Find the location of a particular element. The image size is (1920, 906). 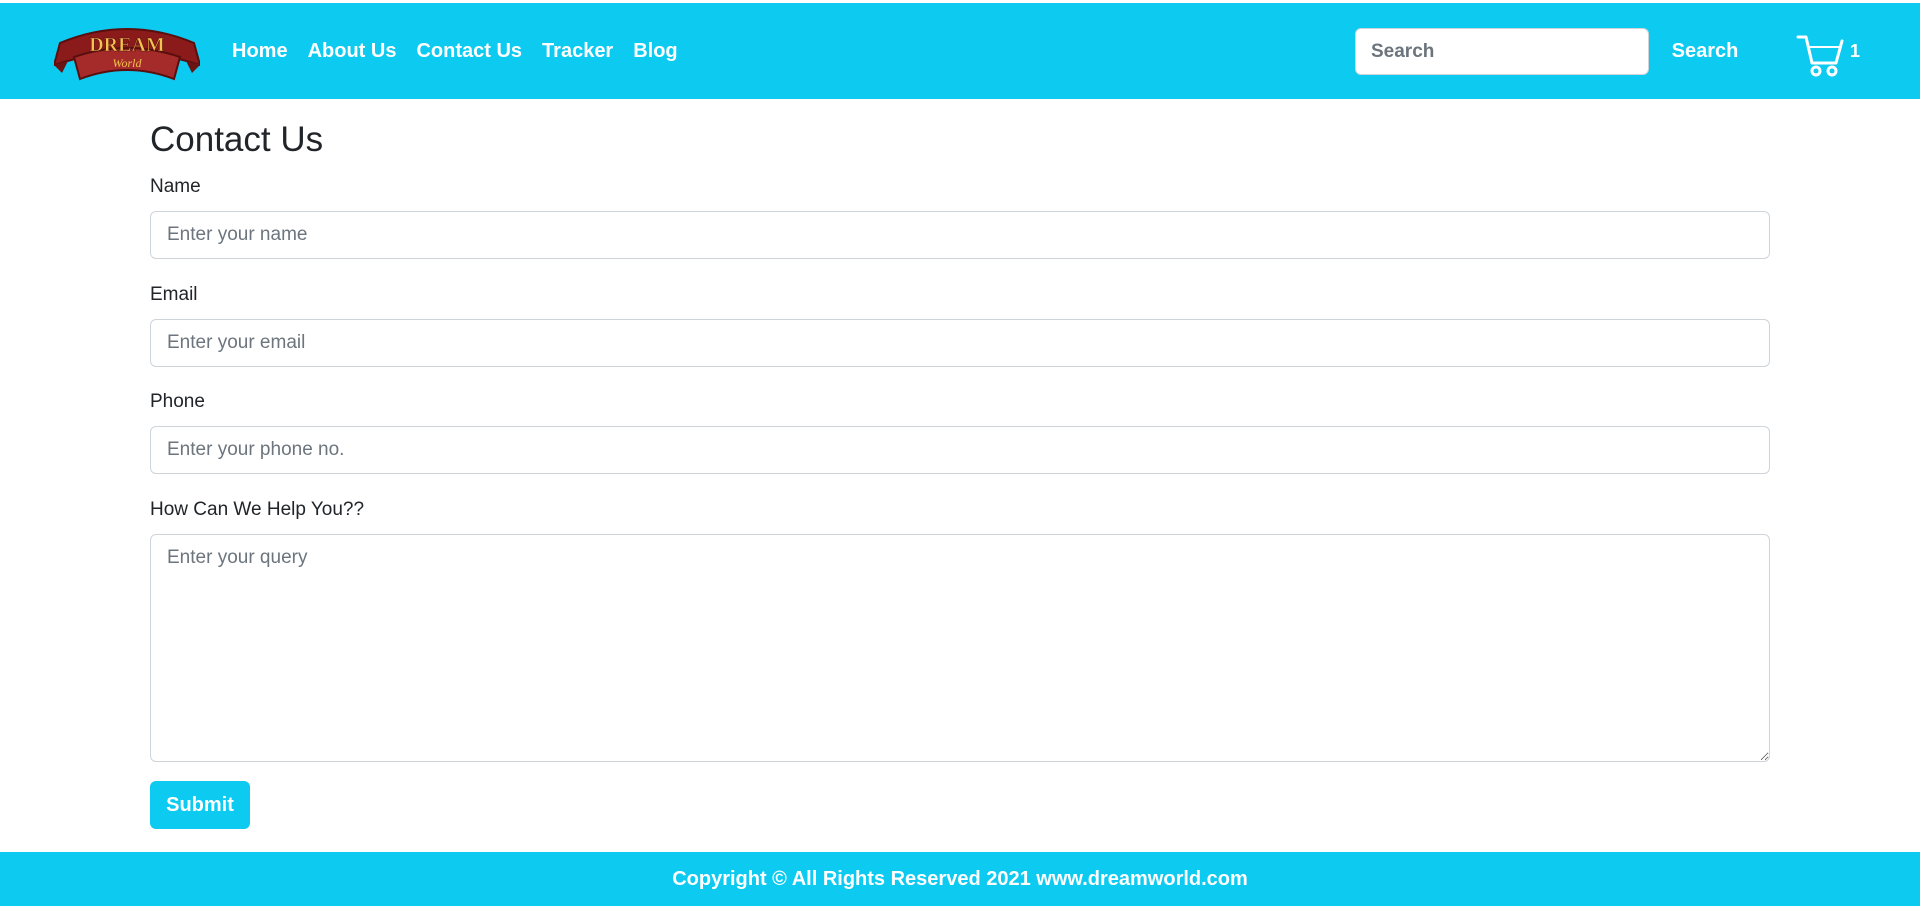

cart-icon is located at coordinates (1820, 56).